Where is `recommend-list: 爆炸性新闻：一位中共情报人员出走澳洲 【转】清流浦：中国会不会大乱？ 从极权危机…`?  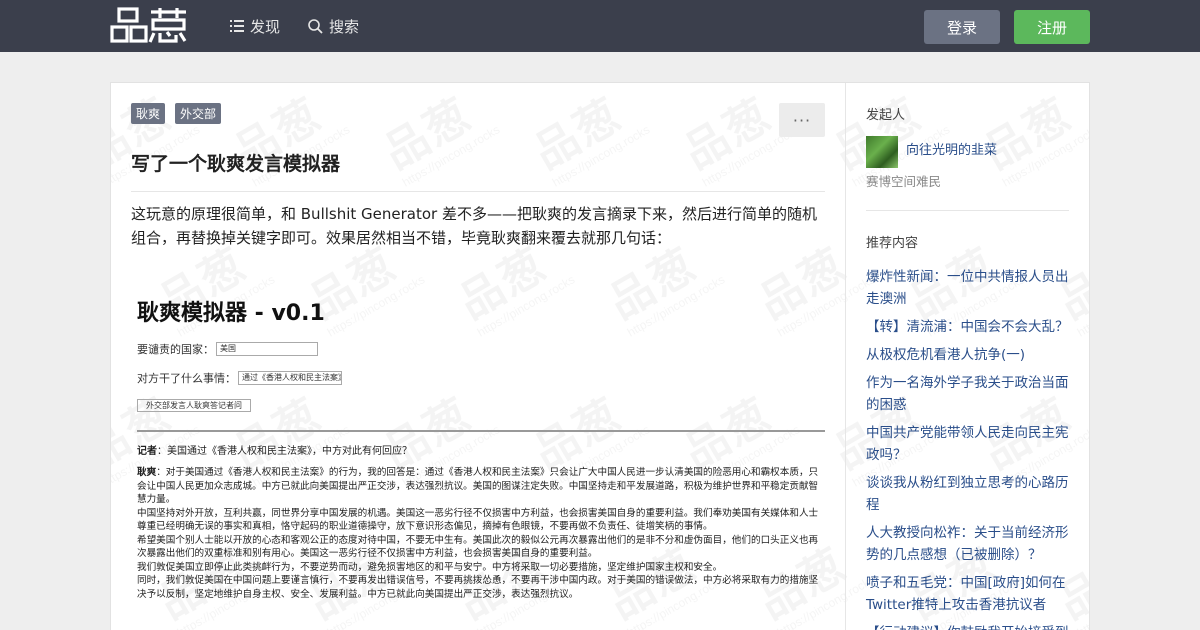 recommend-list: 爆炸性新闻：一位中共情报人员出走澳洲 【转】清流浦：中国会不会大乱？ 从极权危机… is located at coordinates (967, 448).